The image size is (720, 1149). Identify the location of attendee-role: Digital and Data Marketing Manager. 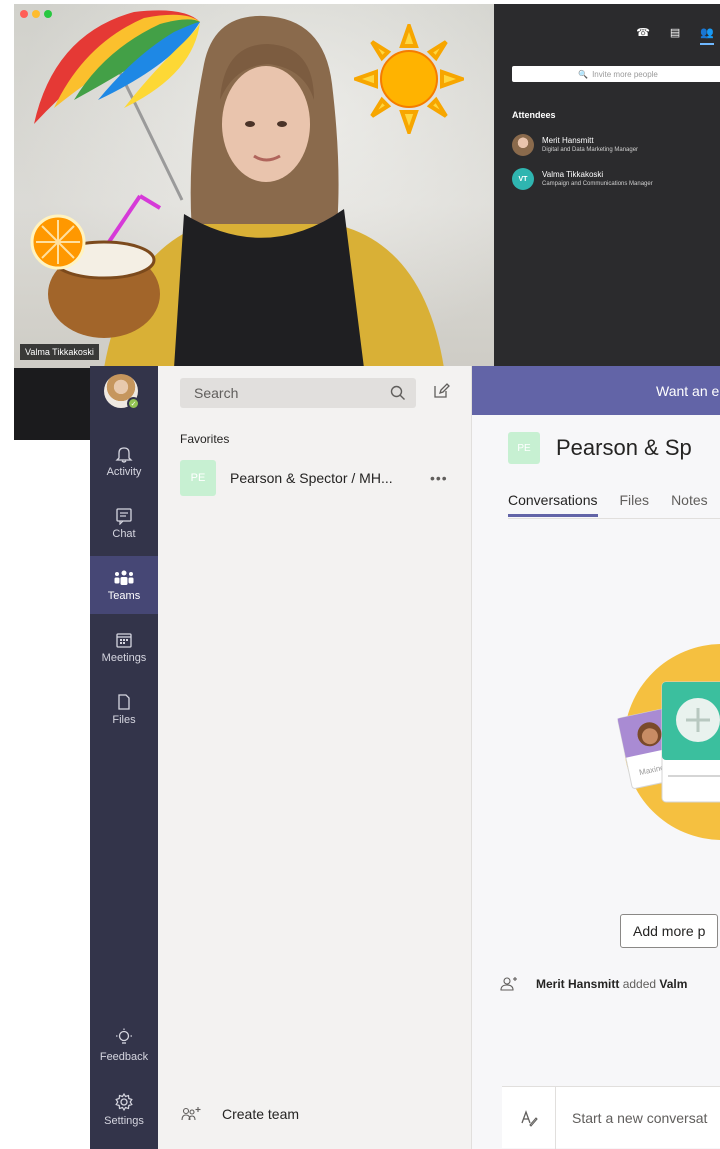
(590, 149).